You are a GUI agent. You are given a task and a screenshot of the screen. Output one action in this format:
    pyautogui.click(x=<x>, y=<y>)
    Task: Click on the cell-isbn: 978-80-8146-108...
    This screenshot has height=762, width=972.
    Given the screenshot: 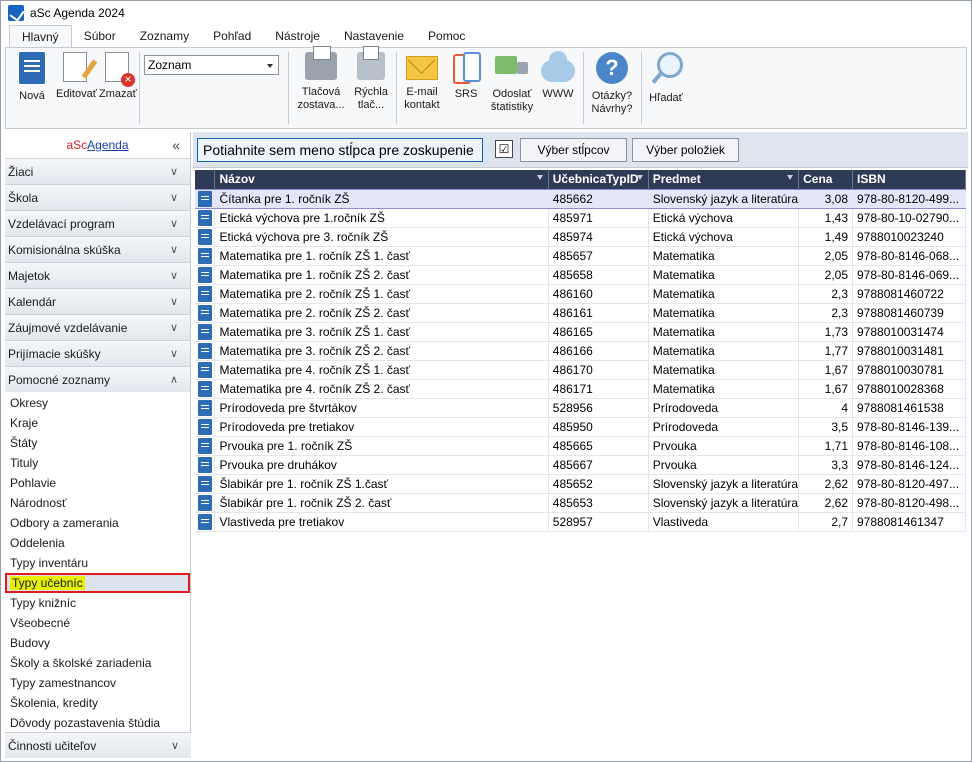 What is the action you would take?
    pyautogui.click(x=909, y=446)
    